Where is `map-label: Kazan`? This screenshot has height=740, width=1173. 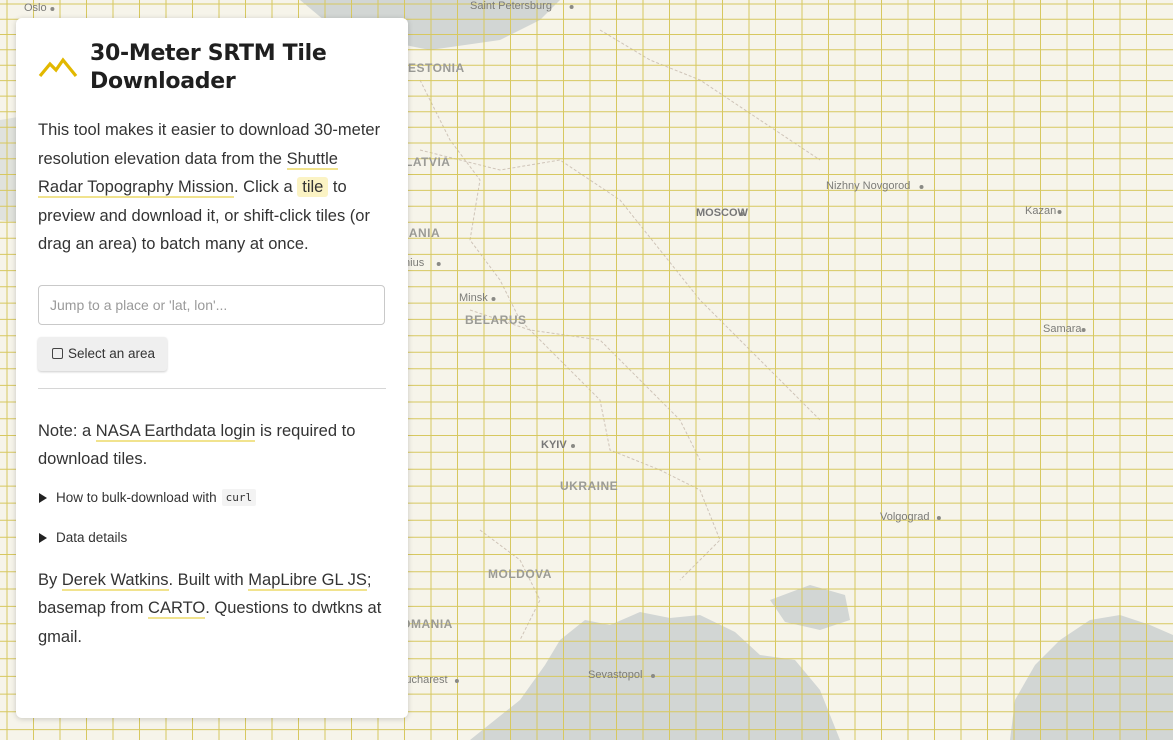
map-label: Kazan is located at coordinates (1041, 211).